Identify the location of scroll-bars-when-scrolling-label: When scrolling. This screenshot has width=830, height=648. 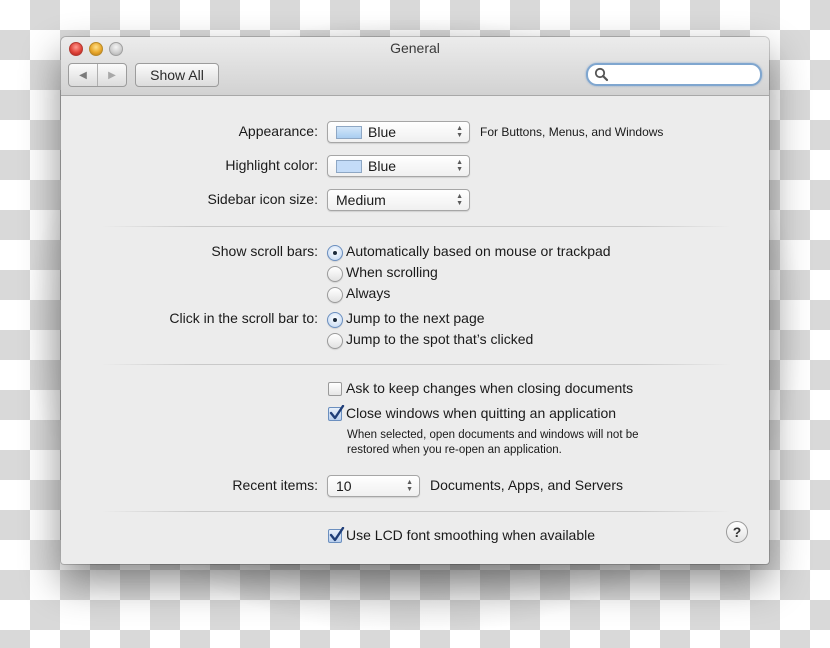
(392, 272).